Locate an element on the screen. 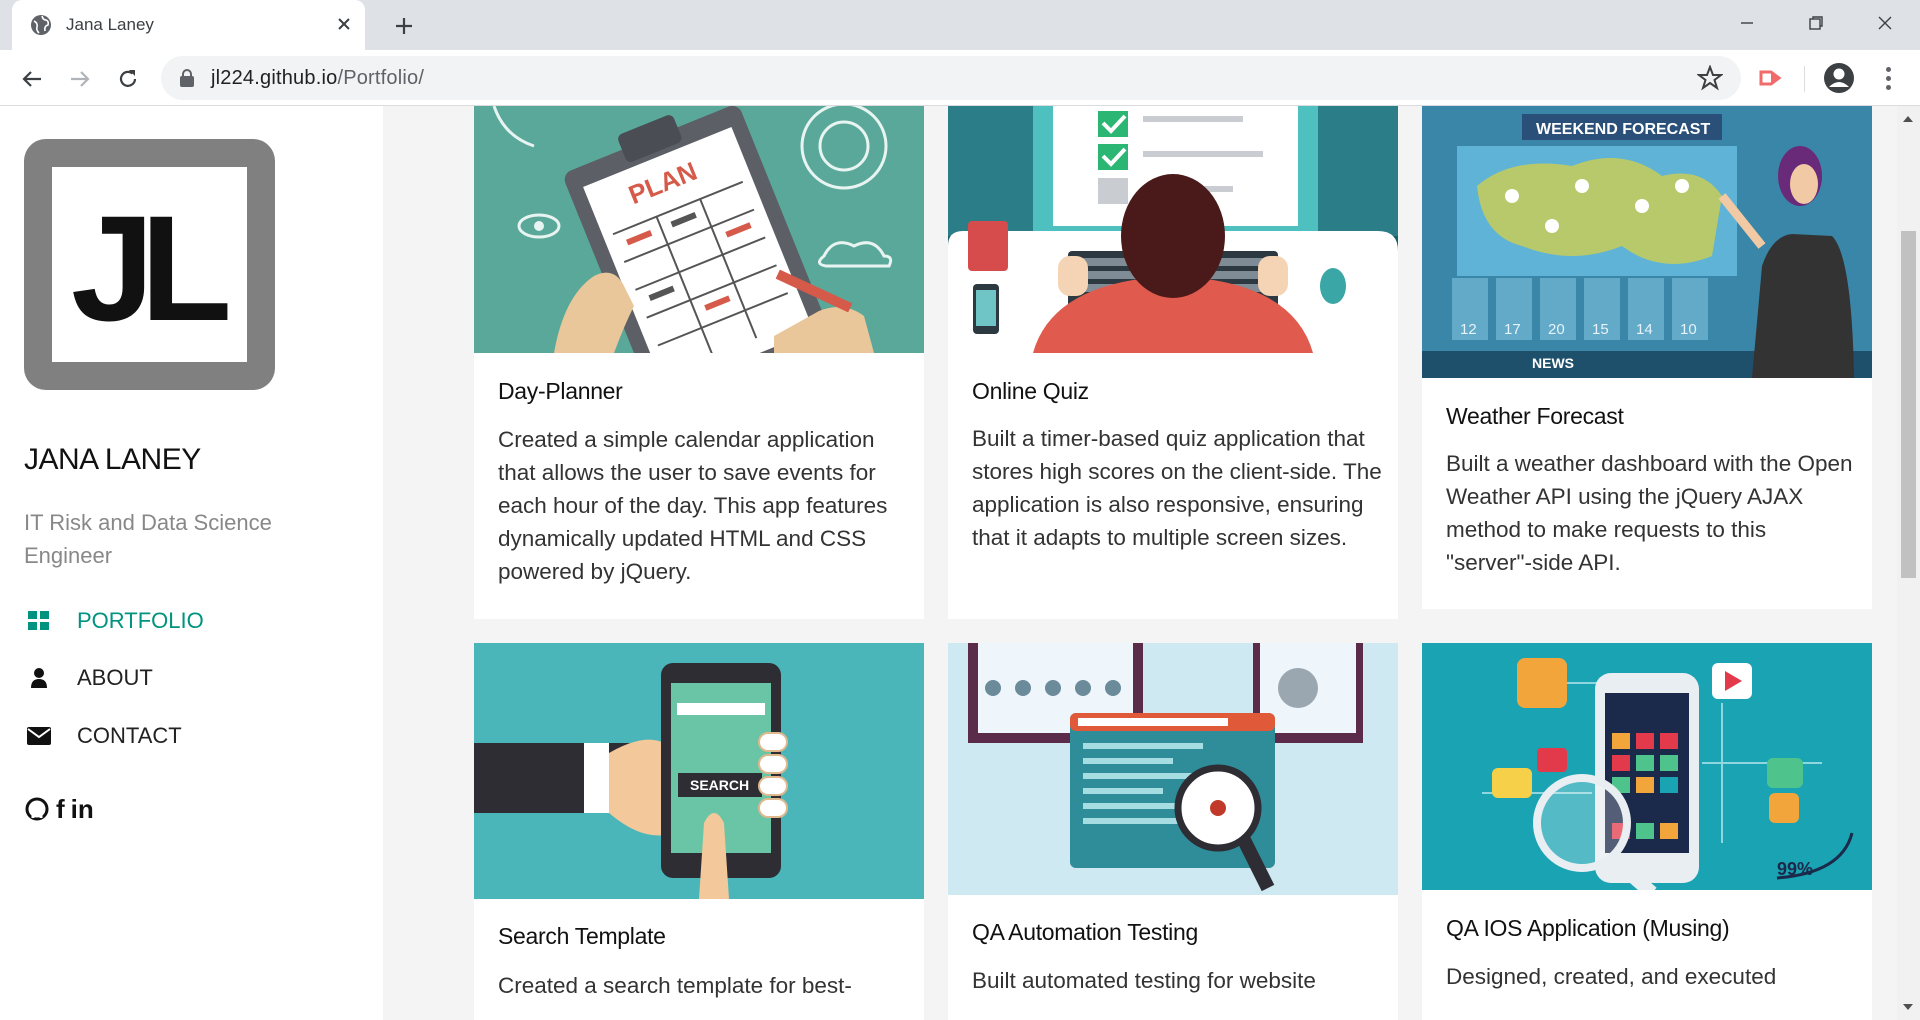 The width and height of the screenshot is (1920, 1020). browser-tab: Jana Laney is located at coordinates (188, 25).